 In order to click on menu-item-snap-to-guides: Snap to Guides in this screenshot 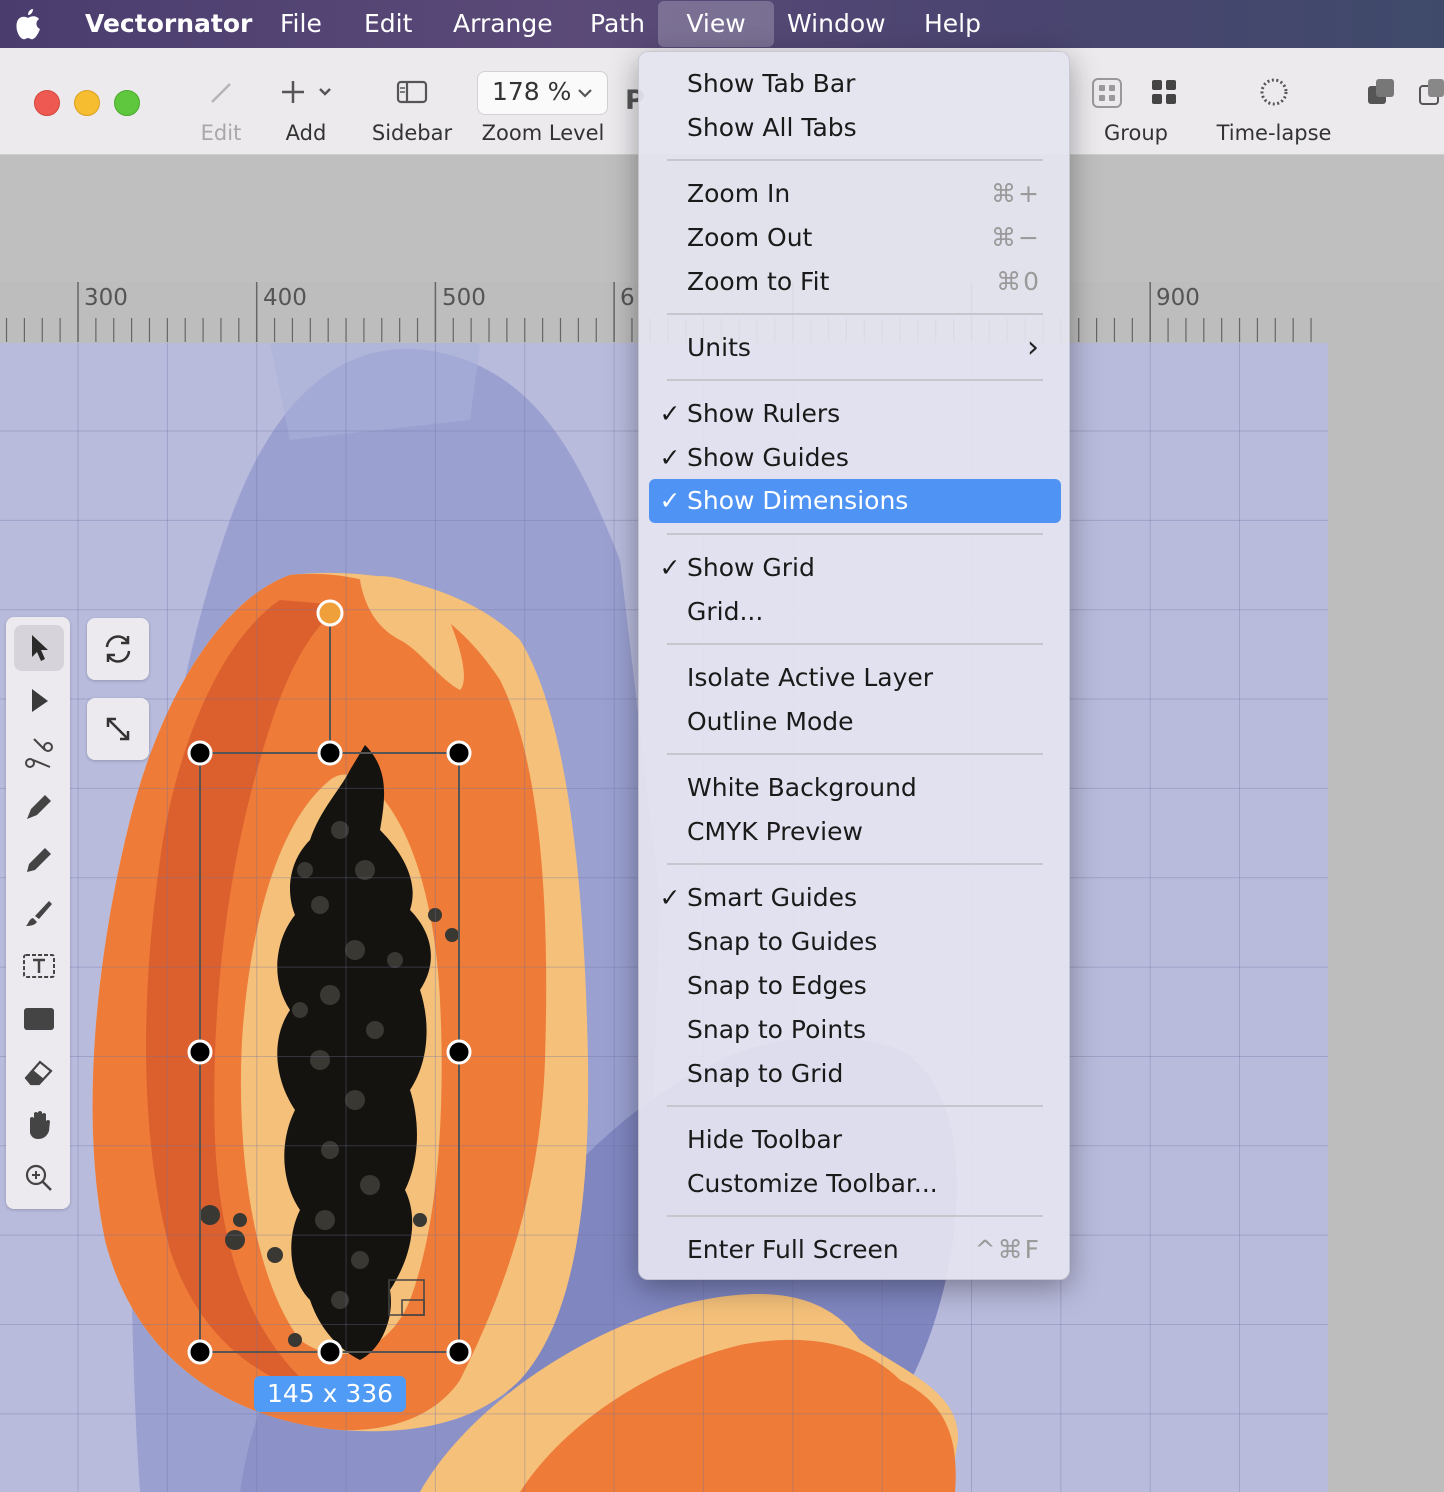, I will do `click(855, 942)`.